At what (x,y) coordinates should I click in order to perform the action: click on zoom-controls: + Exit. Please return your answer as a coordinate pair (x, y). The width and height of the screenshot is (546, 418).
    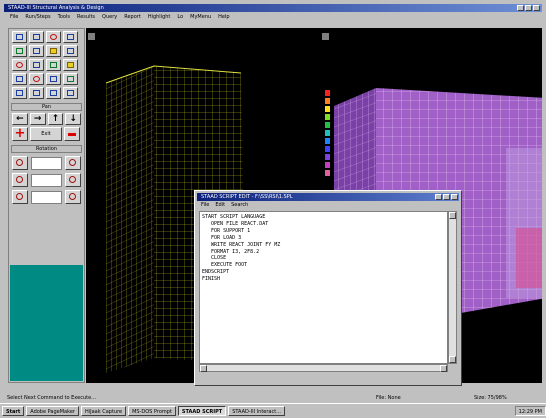
    Looking at the image, I should click on (46, 134).